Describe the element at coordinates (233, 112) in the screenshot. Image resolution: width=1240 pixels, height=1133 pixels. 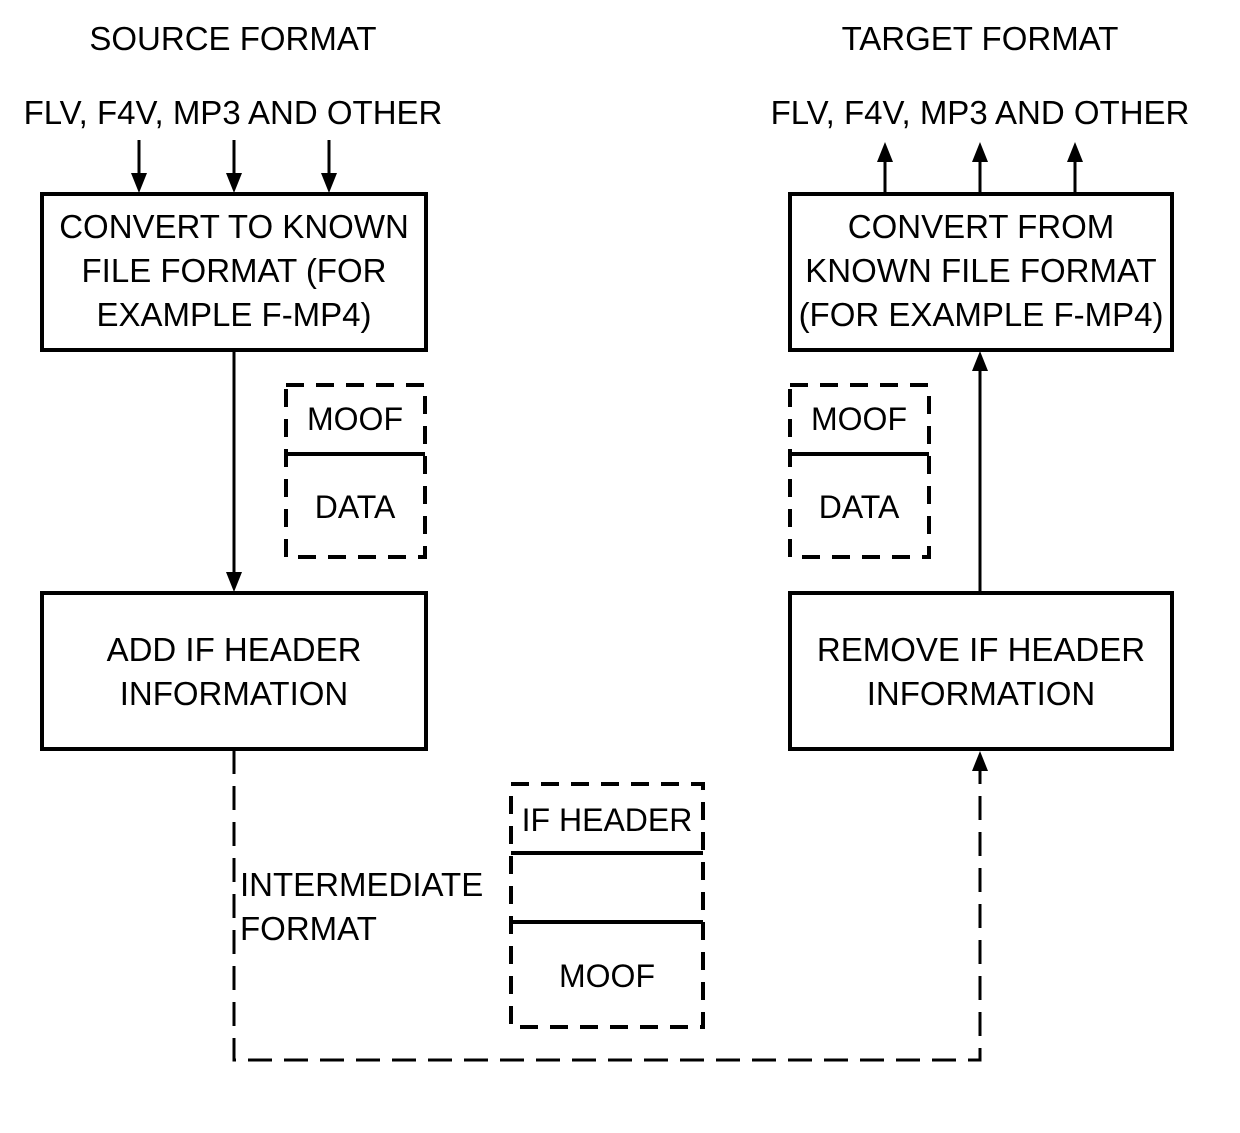
I see `source-formats-label: FLV, F4V, MP3 AND OTHER` at that location.